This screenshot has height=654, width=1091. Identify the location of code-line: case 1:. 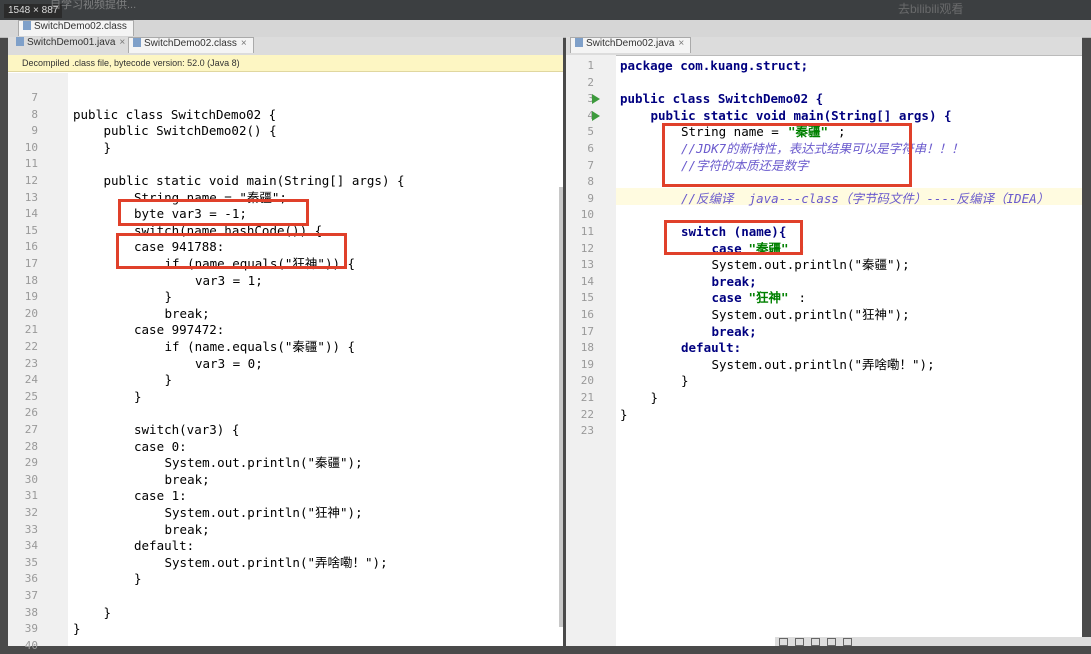
(160, 496).